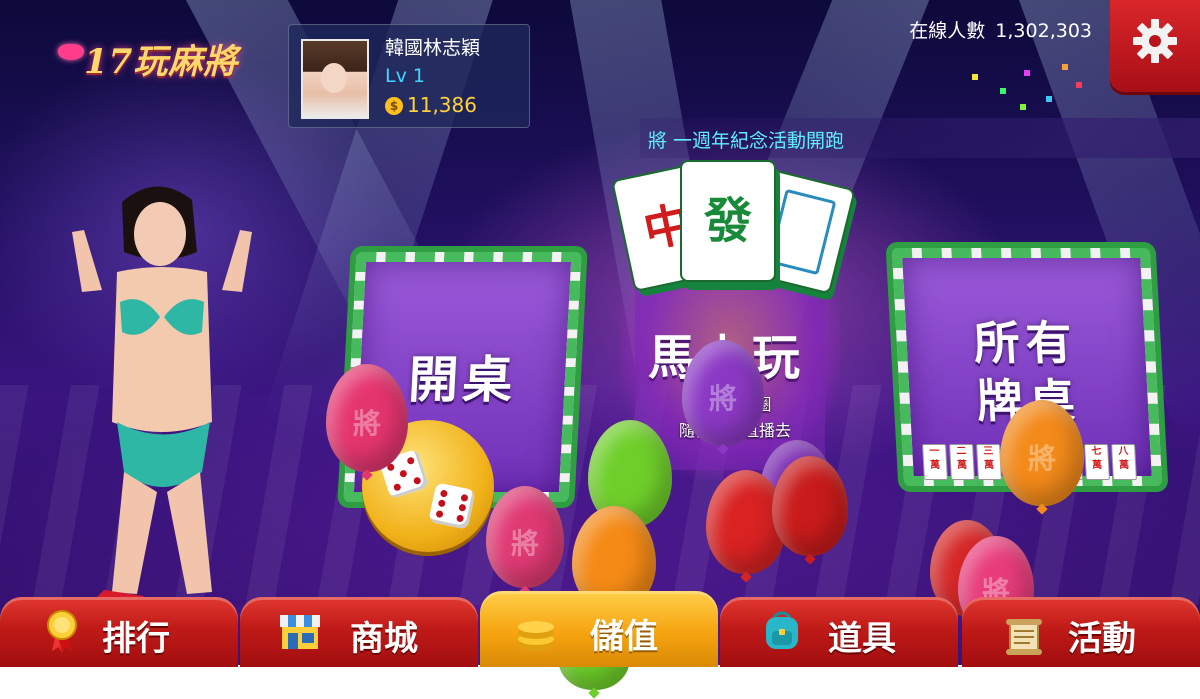  I want to click on bottom-nav: 排行 商城 儲值 道具 活動, so click(600, 627).